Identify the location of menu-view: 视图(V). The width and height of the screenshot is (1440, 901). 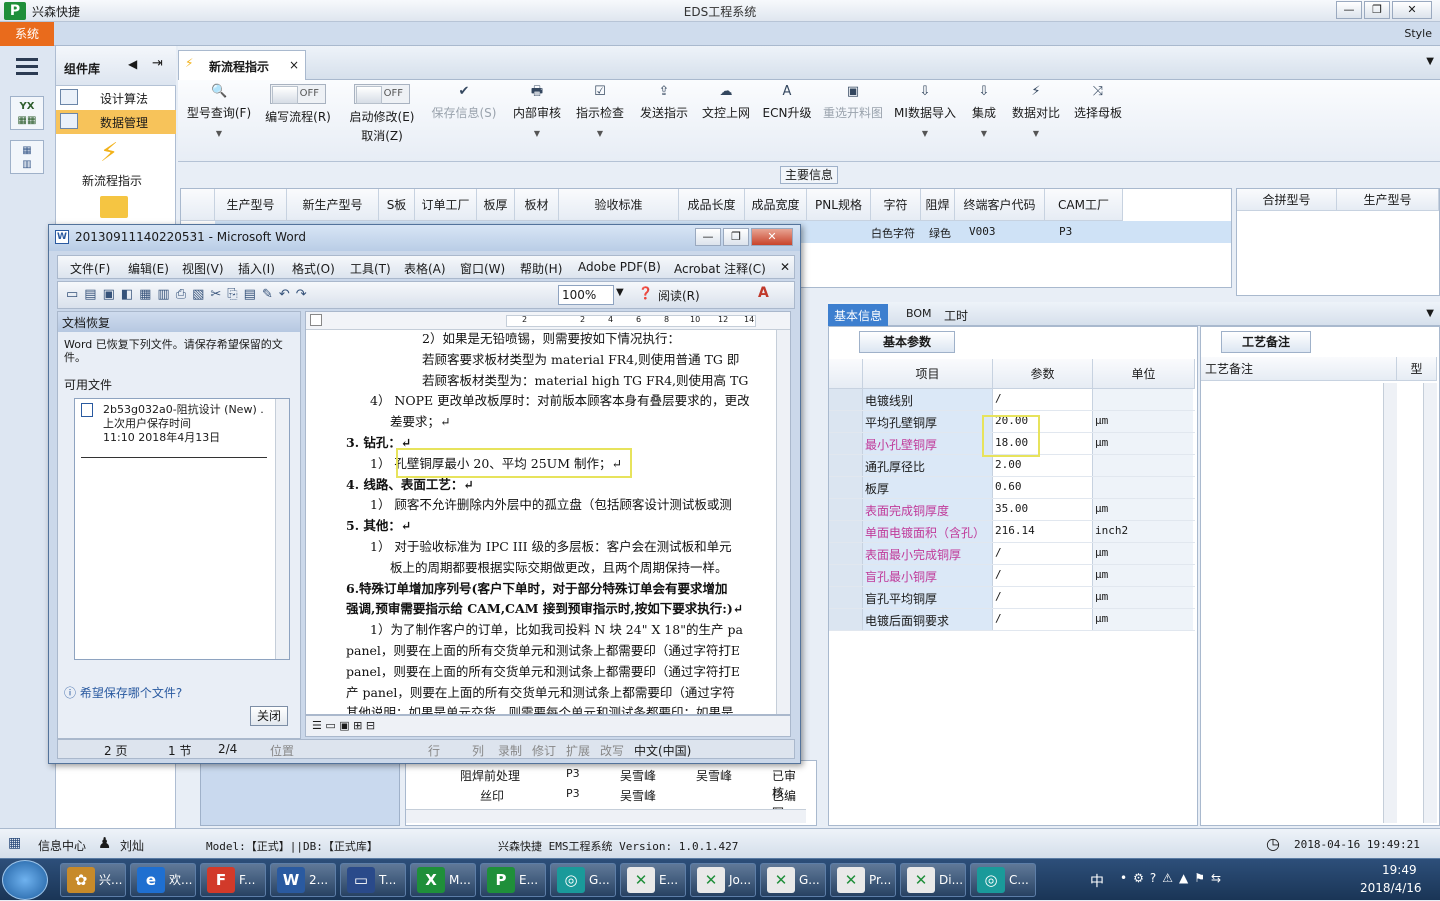
(203, 268).